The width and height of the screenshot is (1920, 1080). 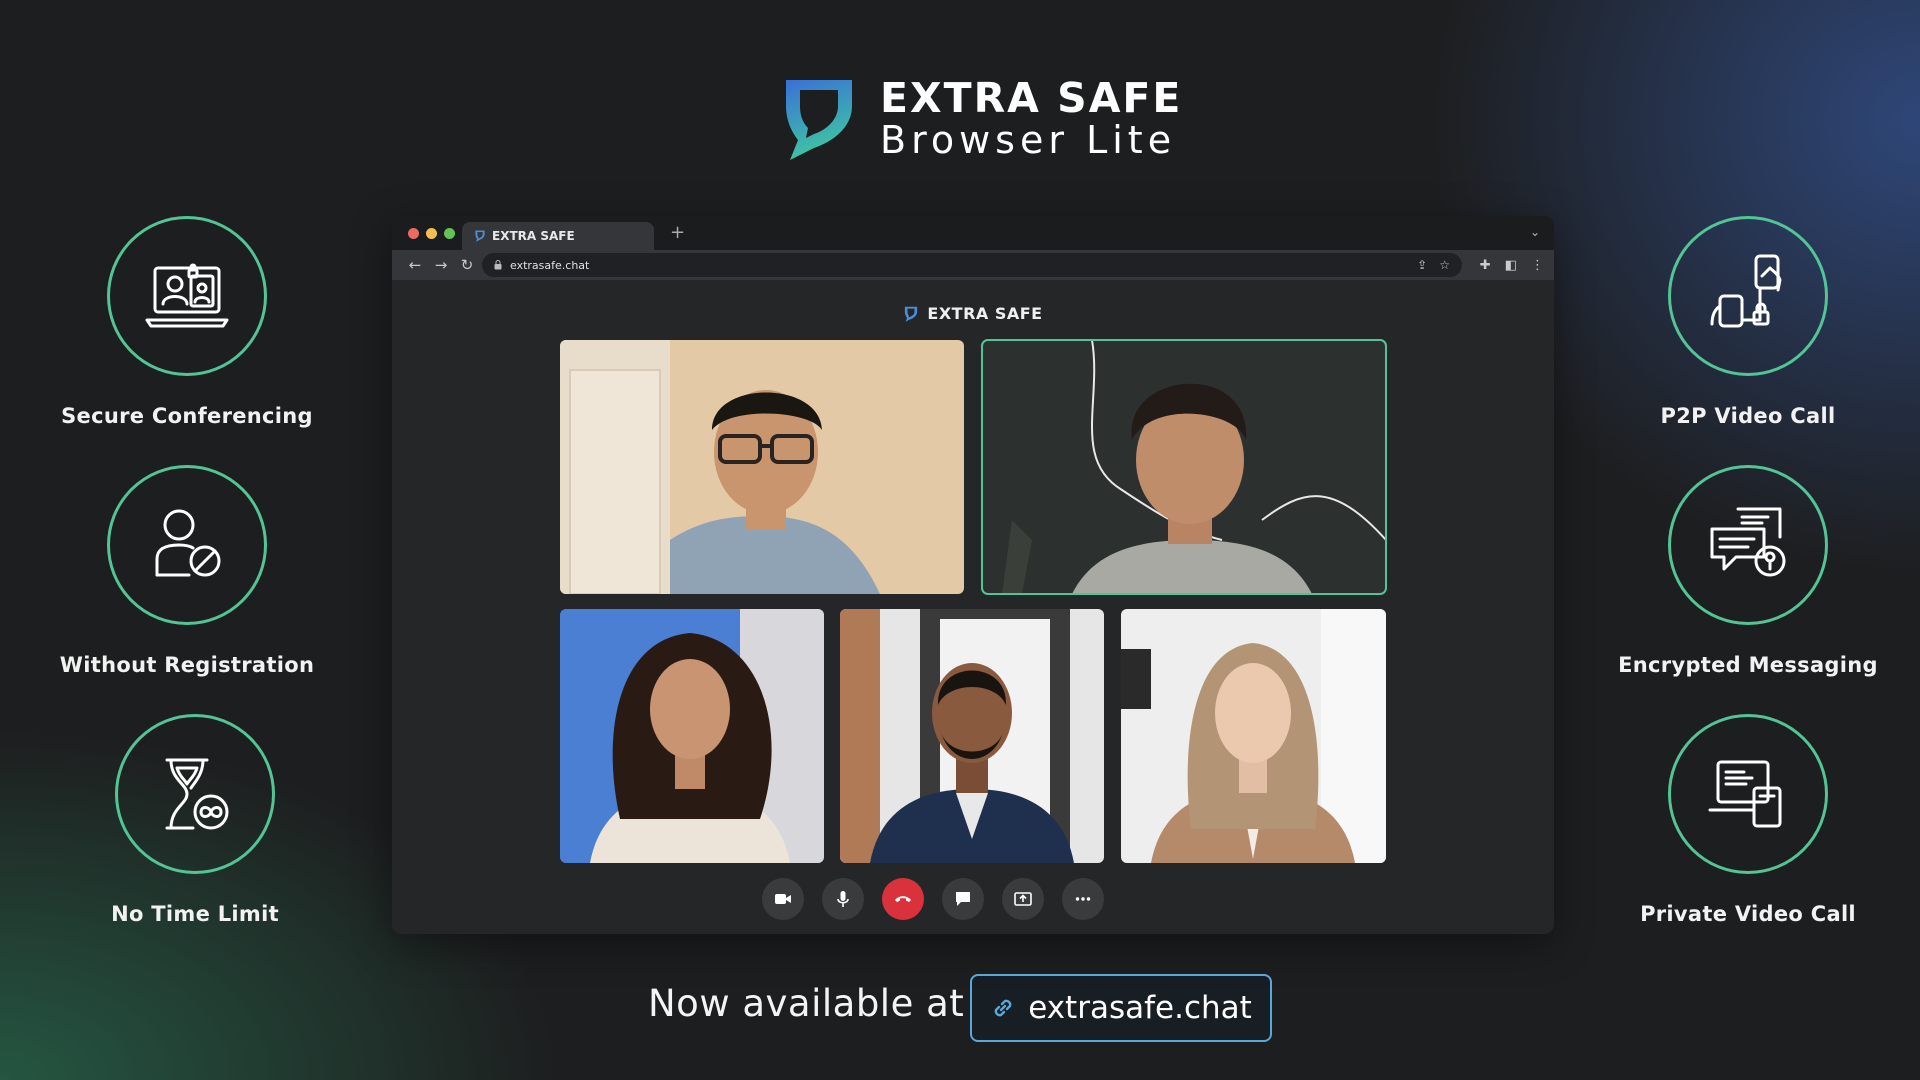 What do you see at coordinates (197, 794) in the screenshot?
I see `hourglass-infinity-icon` at bounding box center [197, 794].